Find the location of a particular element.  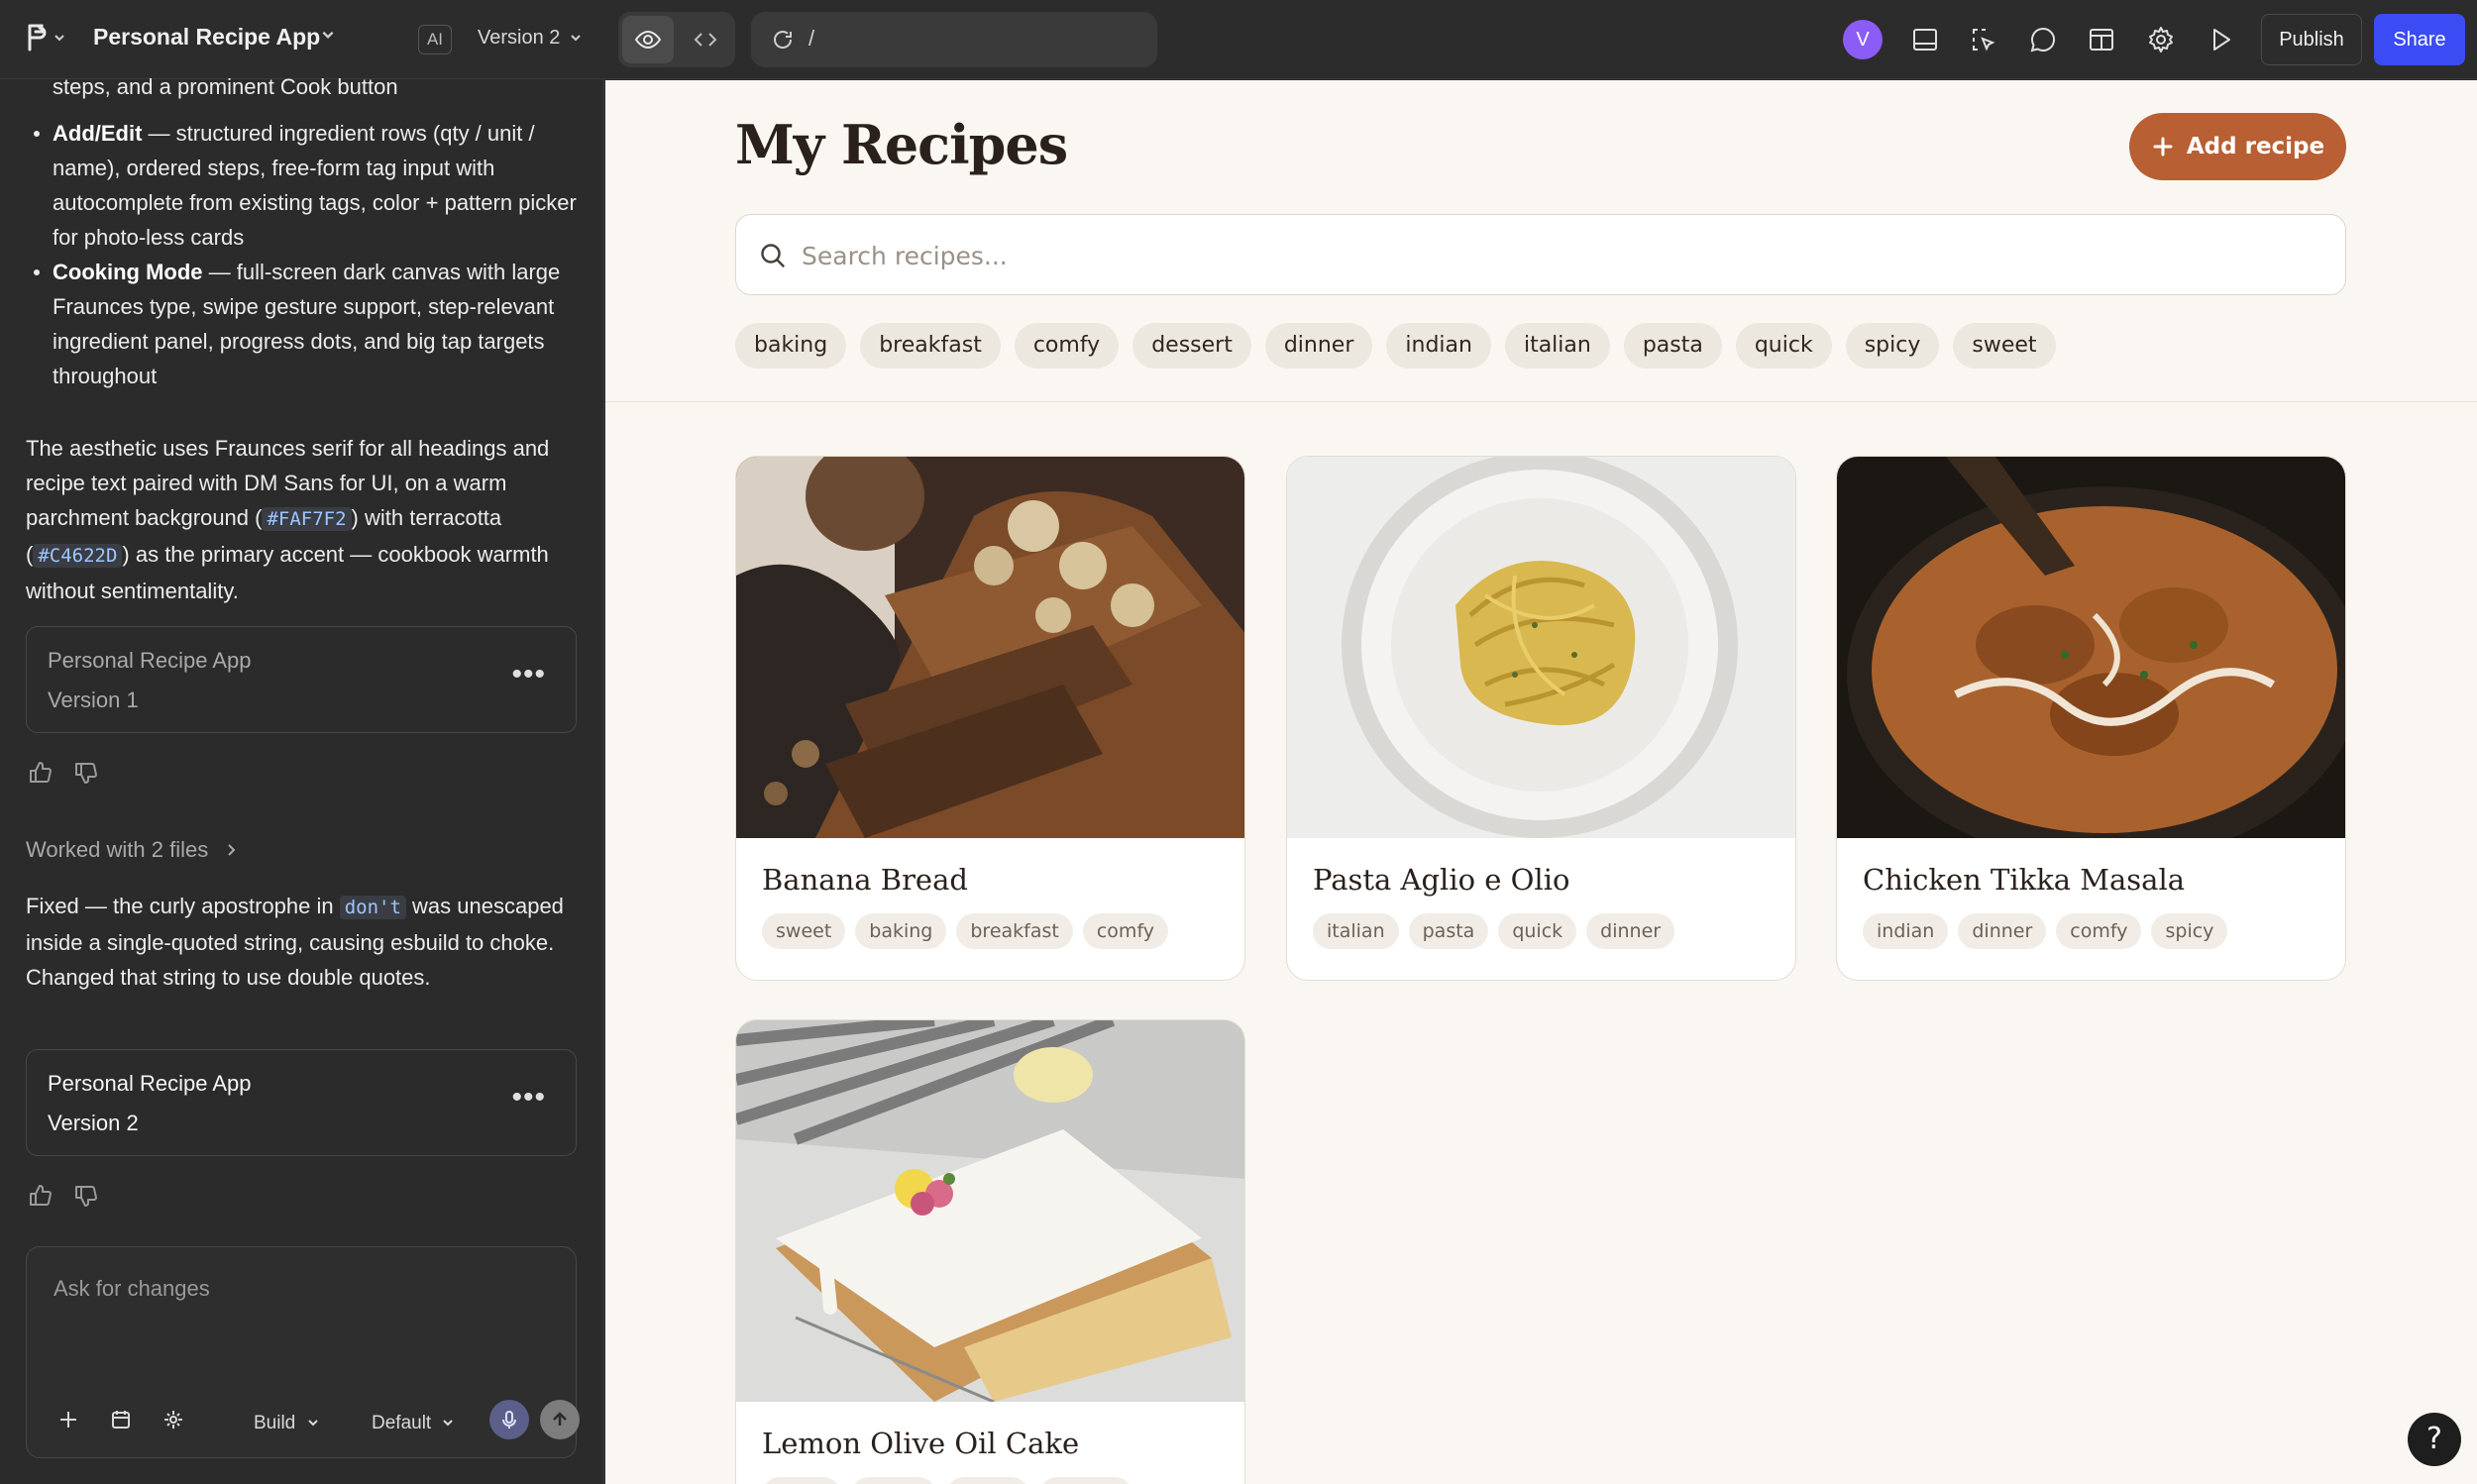

recipe-name: Lemon Olive Oil Cake is located at coordinates (921, 1443).